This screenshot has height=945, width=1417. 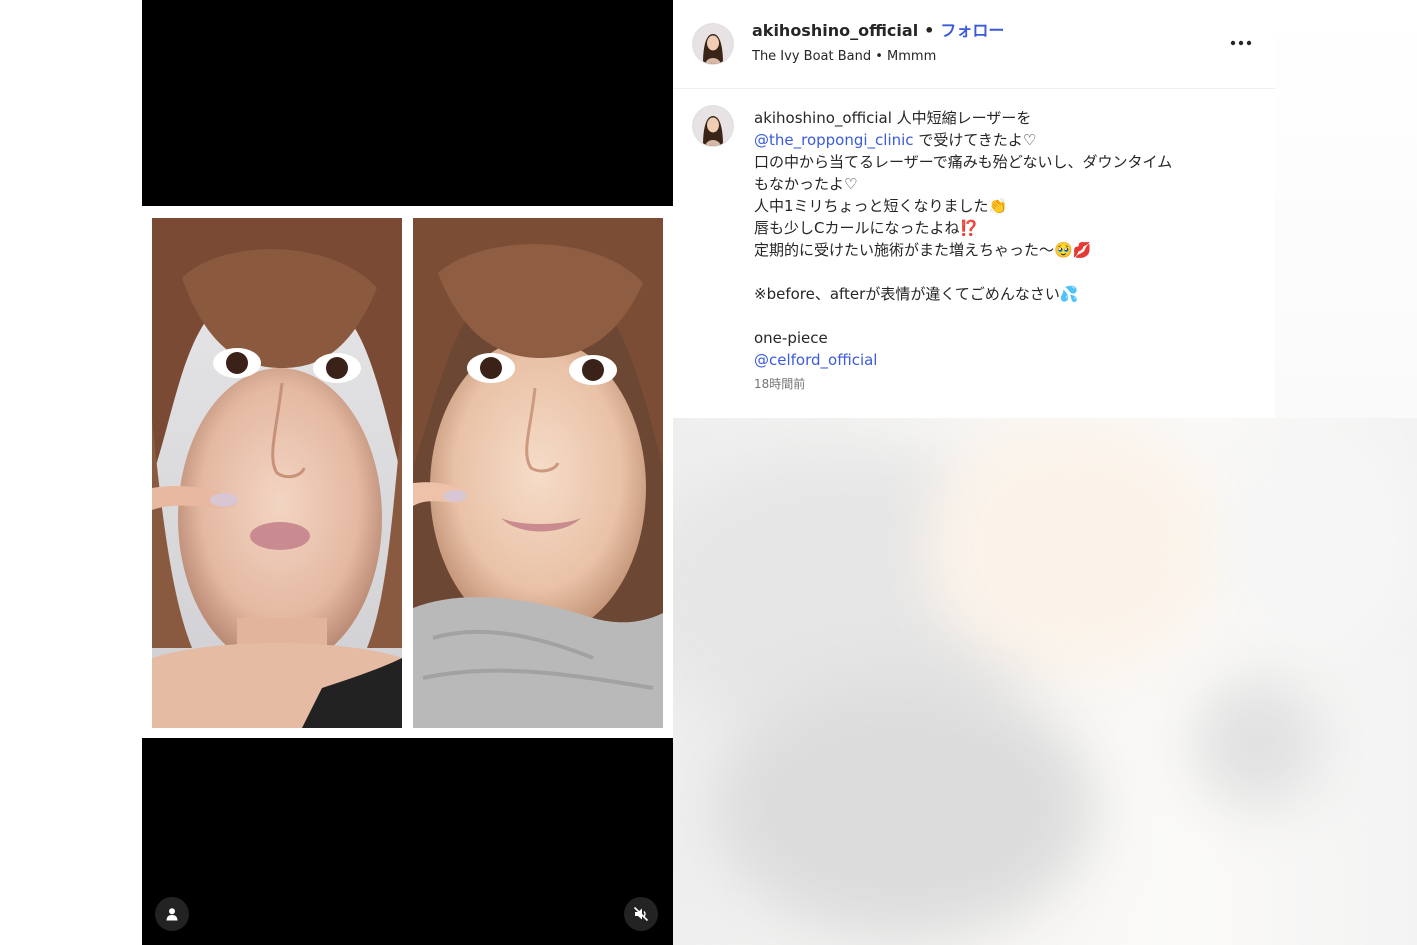 What do you see at coordinates (713, 44) in the screenshot?
I see `author-avatar` at bounding box center [713, 44].